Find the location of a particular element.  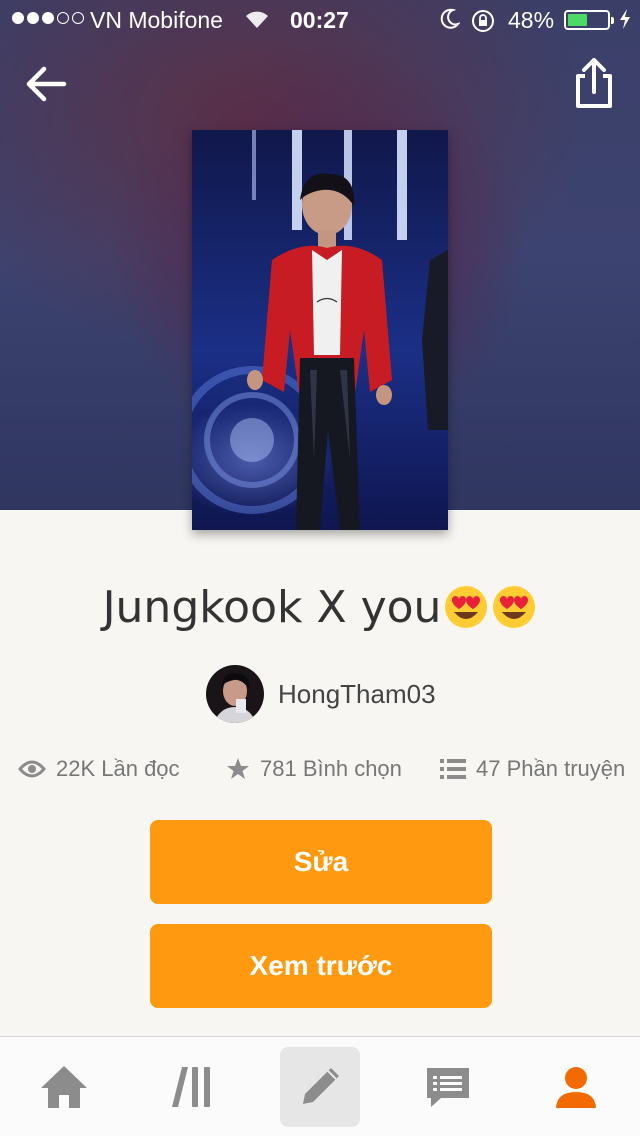

preview-button: Xem trước is located at coordinates (321, 966).